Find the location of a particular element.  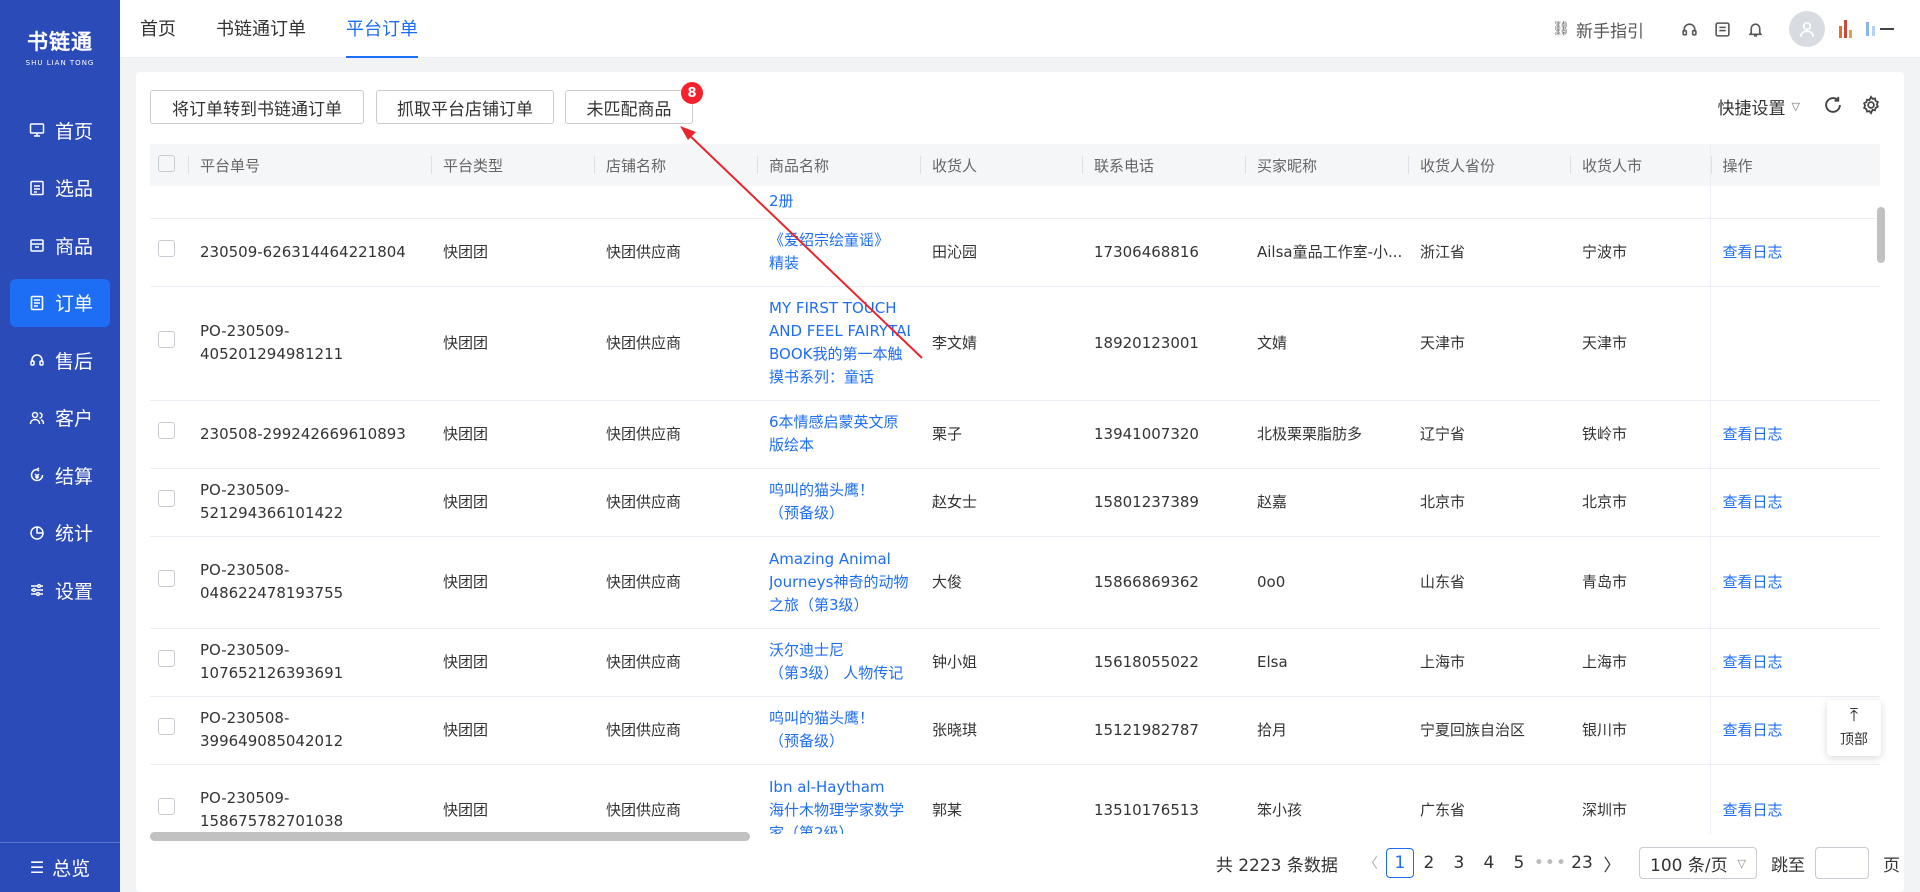

sidebar-item-customers: 客户 is located at coordinates (60, 418).